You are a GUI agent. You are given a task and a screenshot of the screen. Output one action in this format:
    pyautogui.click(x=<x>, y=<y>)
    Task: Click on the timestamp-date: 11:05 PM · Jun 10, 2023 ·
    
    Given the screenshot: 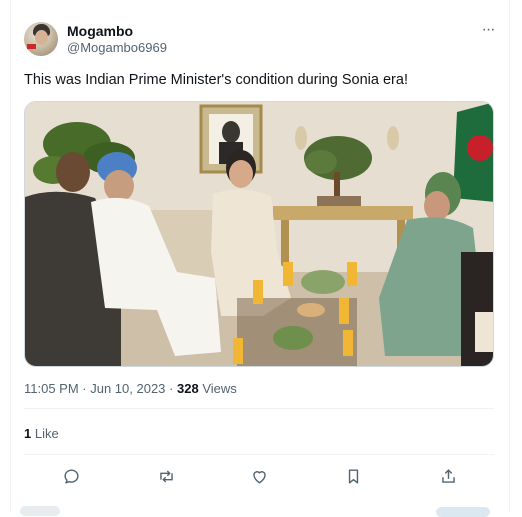 What is the action you would take?
    pyautogui.click(x=98, y=388)
    